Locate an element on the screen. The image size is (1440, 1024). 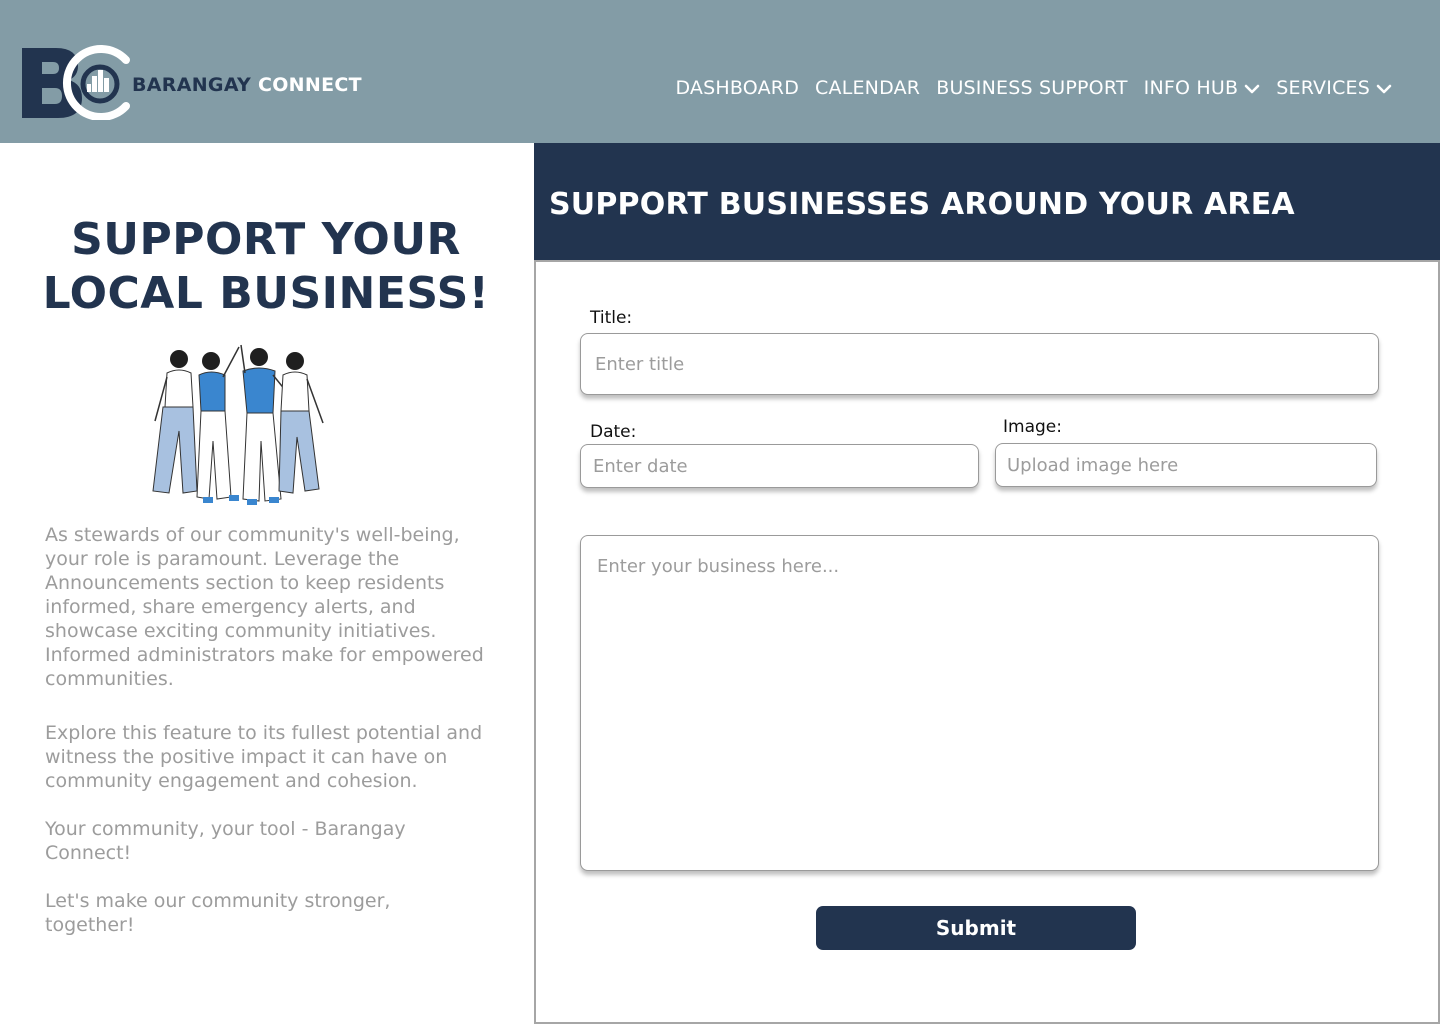
page-title-line1: SUPPORT YOUR is located at coordinates (266, 239).